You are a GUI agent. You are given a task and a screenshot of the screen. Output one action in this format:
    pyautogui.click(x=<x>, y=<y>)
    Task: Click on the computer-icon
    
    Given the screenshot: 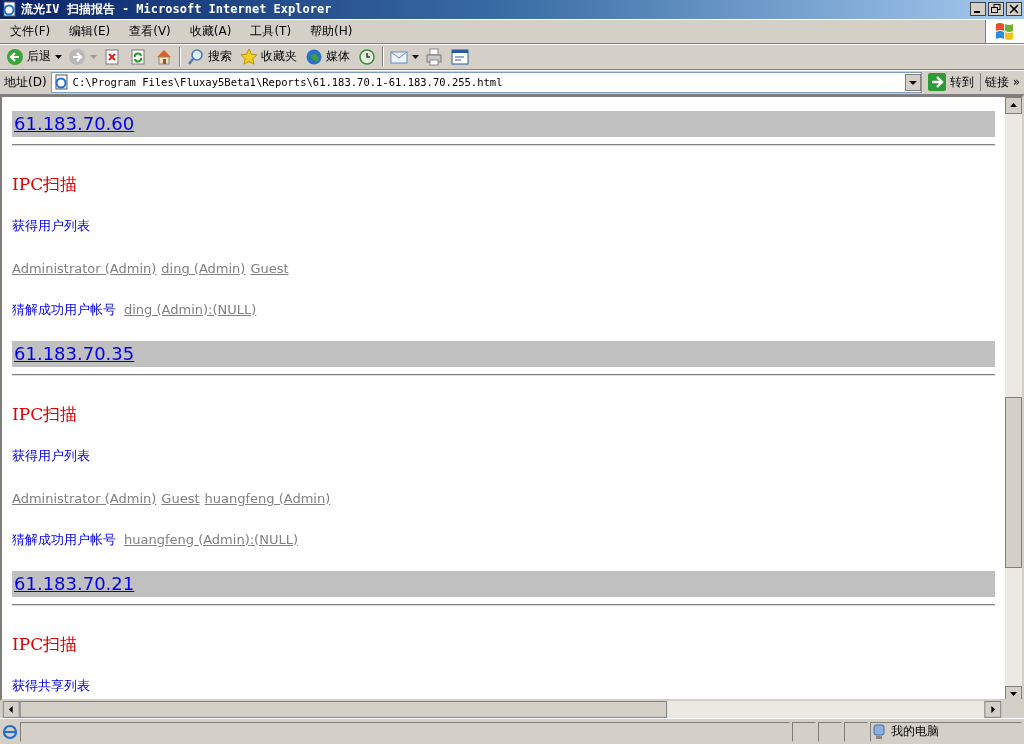 What is the action you would take?
    pyautogui.click(x=879, y=731)
    